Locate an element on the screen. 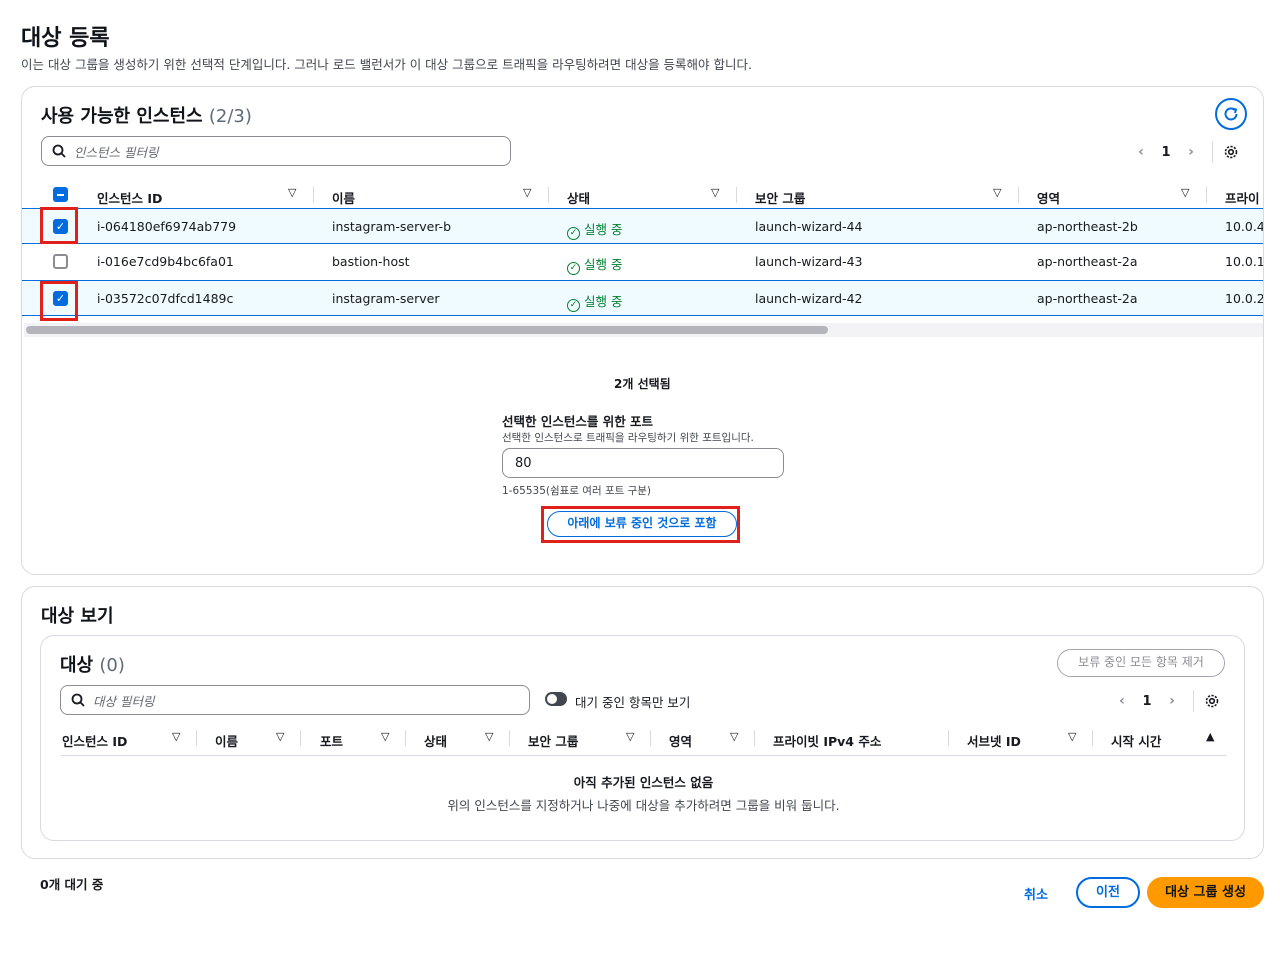 Image resolution: width=1280 pixels, height=968 pixels. empty-state-description: 위의 인스턴스를 지정하거나 나중에 대상을 추가하려면 그룹을 비워 둡니다. is located at coordinates (643, 805).